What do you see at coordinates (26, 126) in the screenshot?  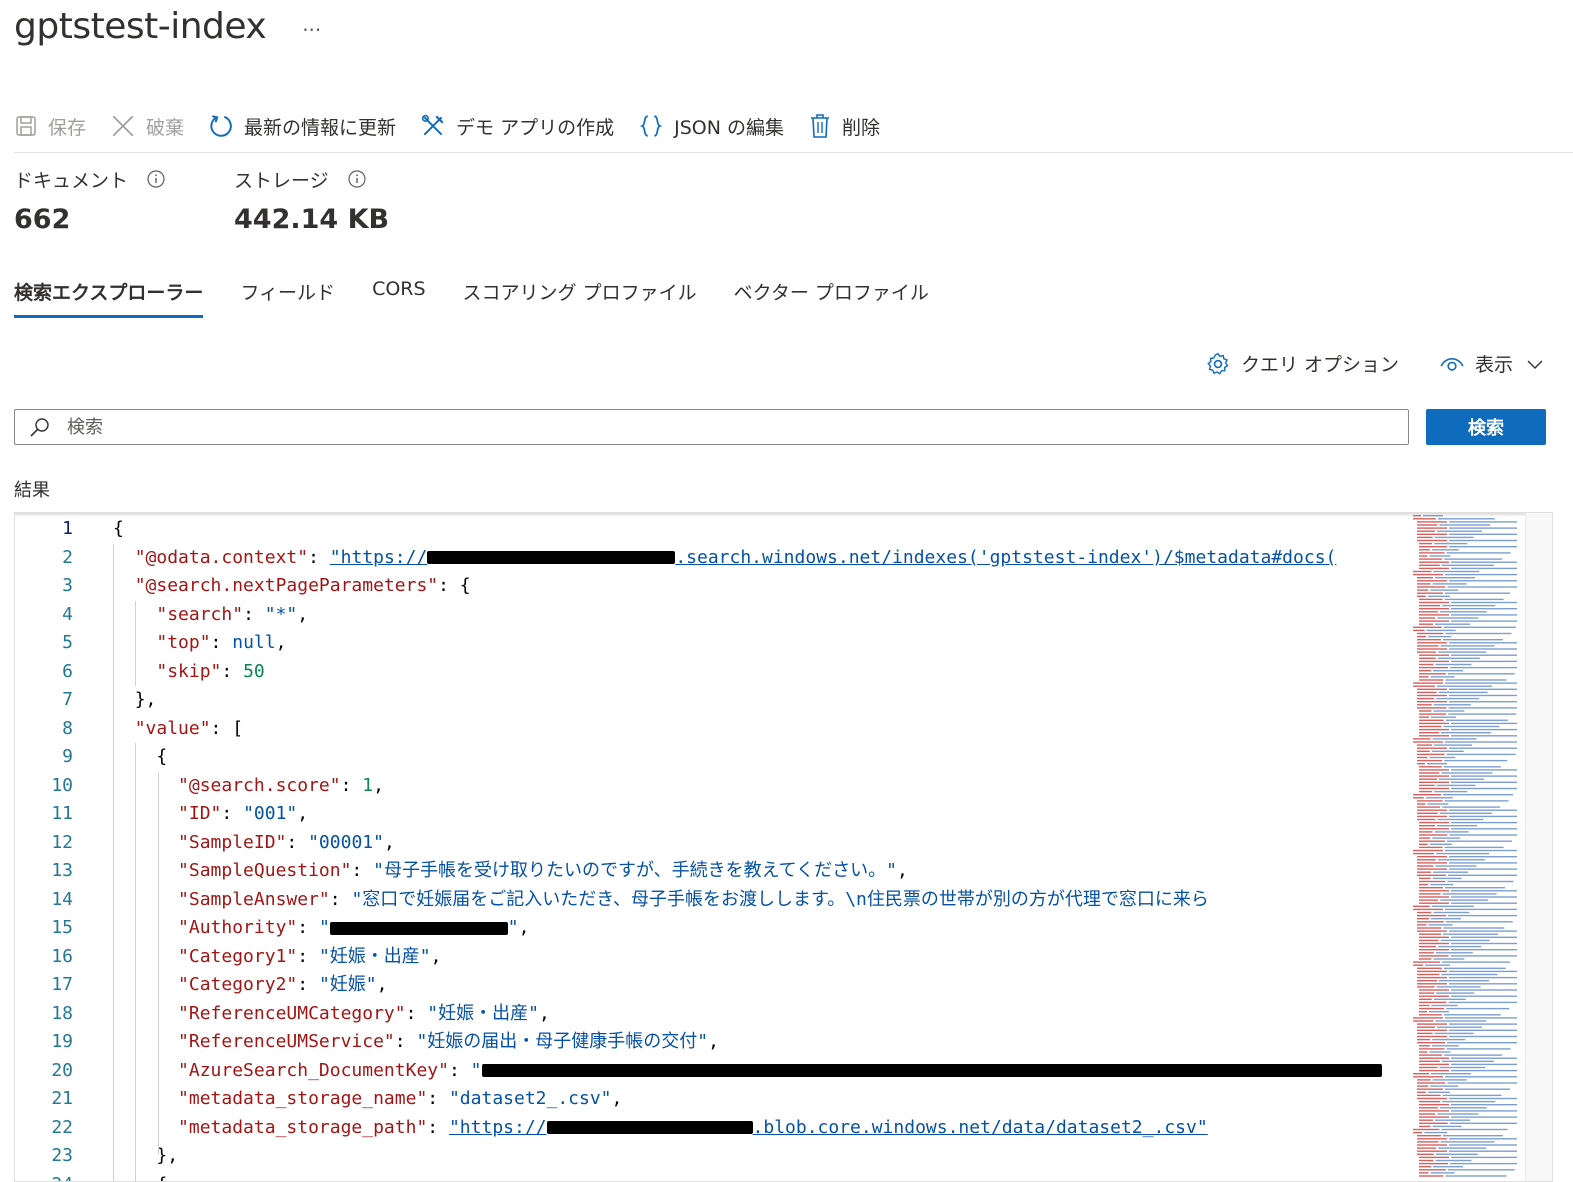 I see `save-icon` at bounding box center [26, 126].